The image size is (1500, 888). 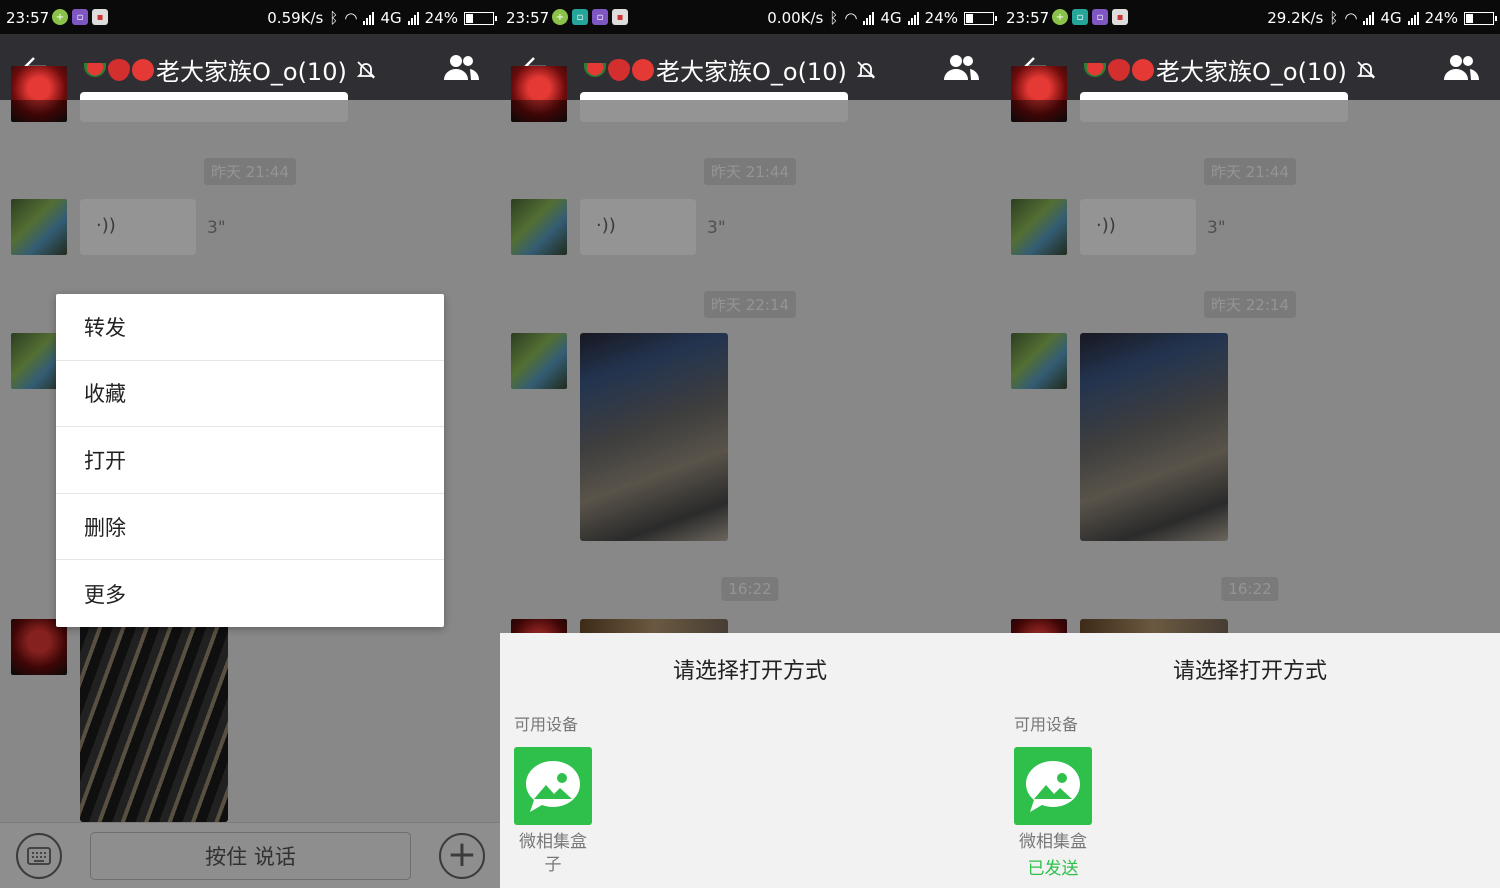 I want to click on menu-item-open: 打开, so click(x=250, y=460).